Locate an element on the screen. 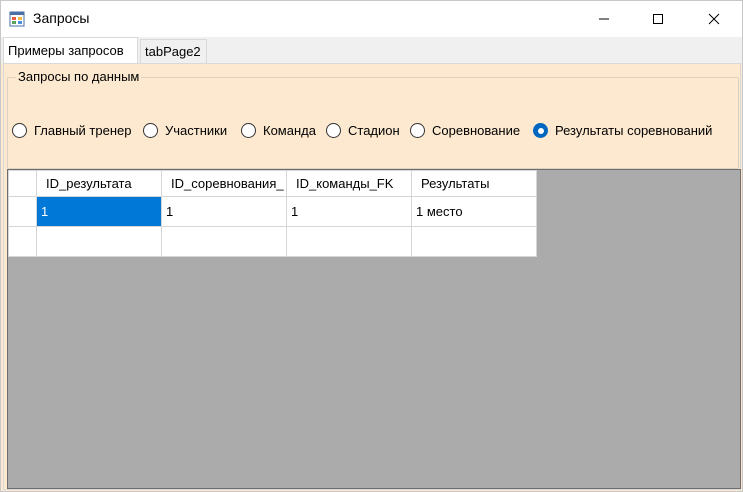 The image size is (743, 492). radio-team: Команда is located at coordinates (278, 130).